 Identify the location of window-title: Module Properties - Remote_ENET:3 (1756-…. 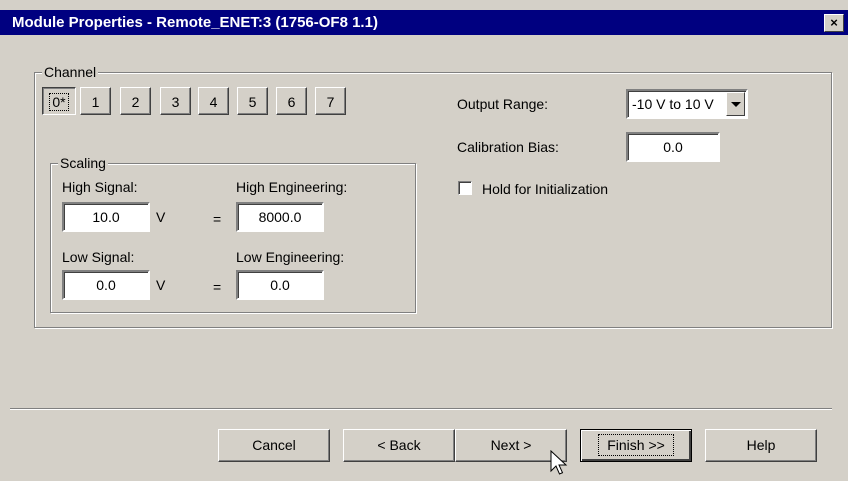
(195, 22).